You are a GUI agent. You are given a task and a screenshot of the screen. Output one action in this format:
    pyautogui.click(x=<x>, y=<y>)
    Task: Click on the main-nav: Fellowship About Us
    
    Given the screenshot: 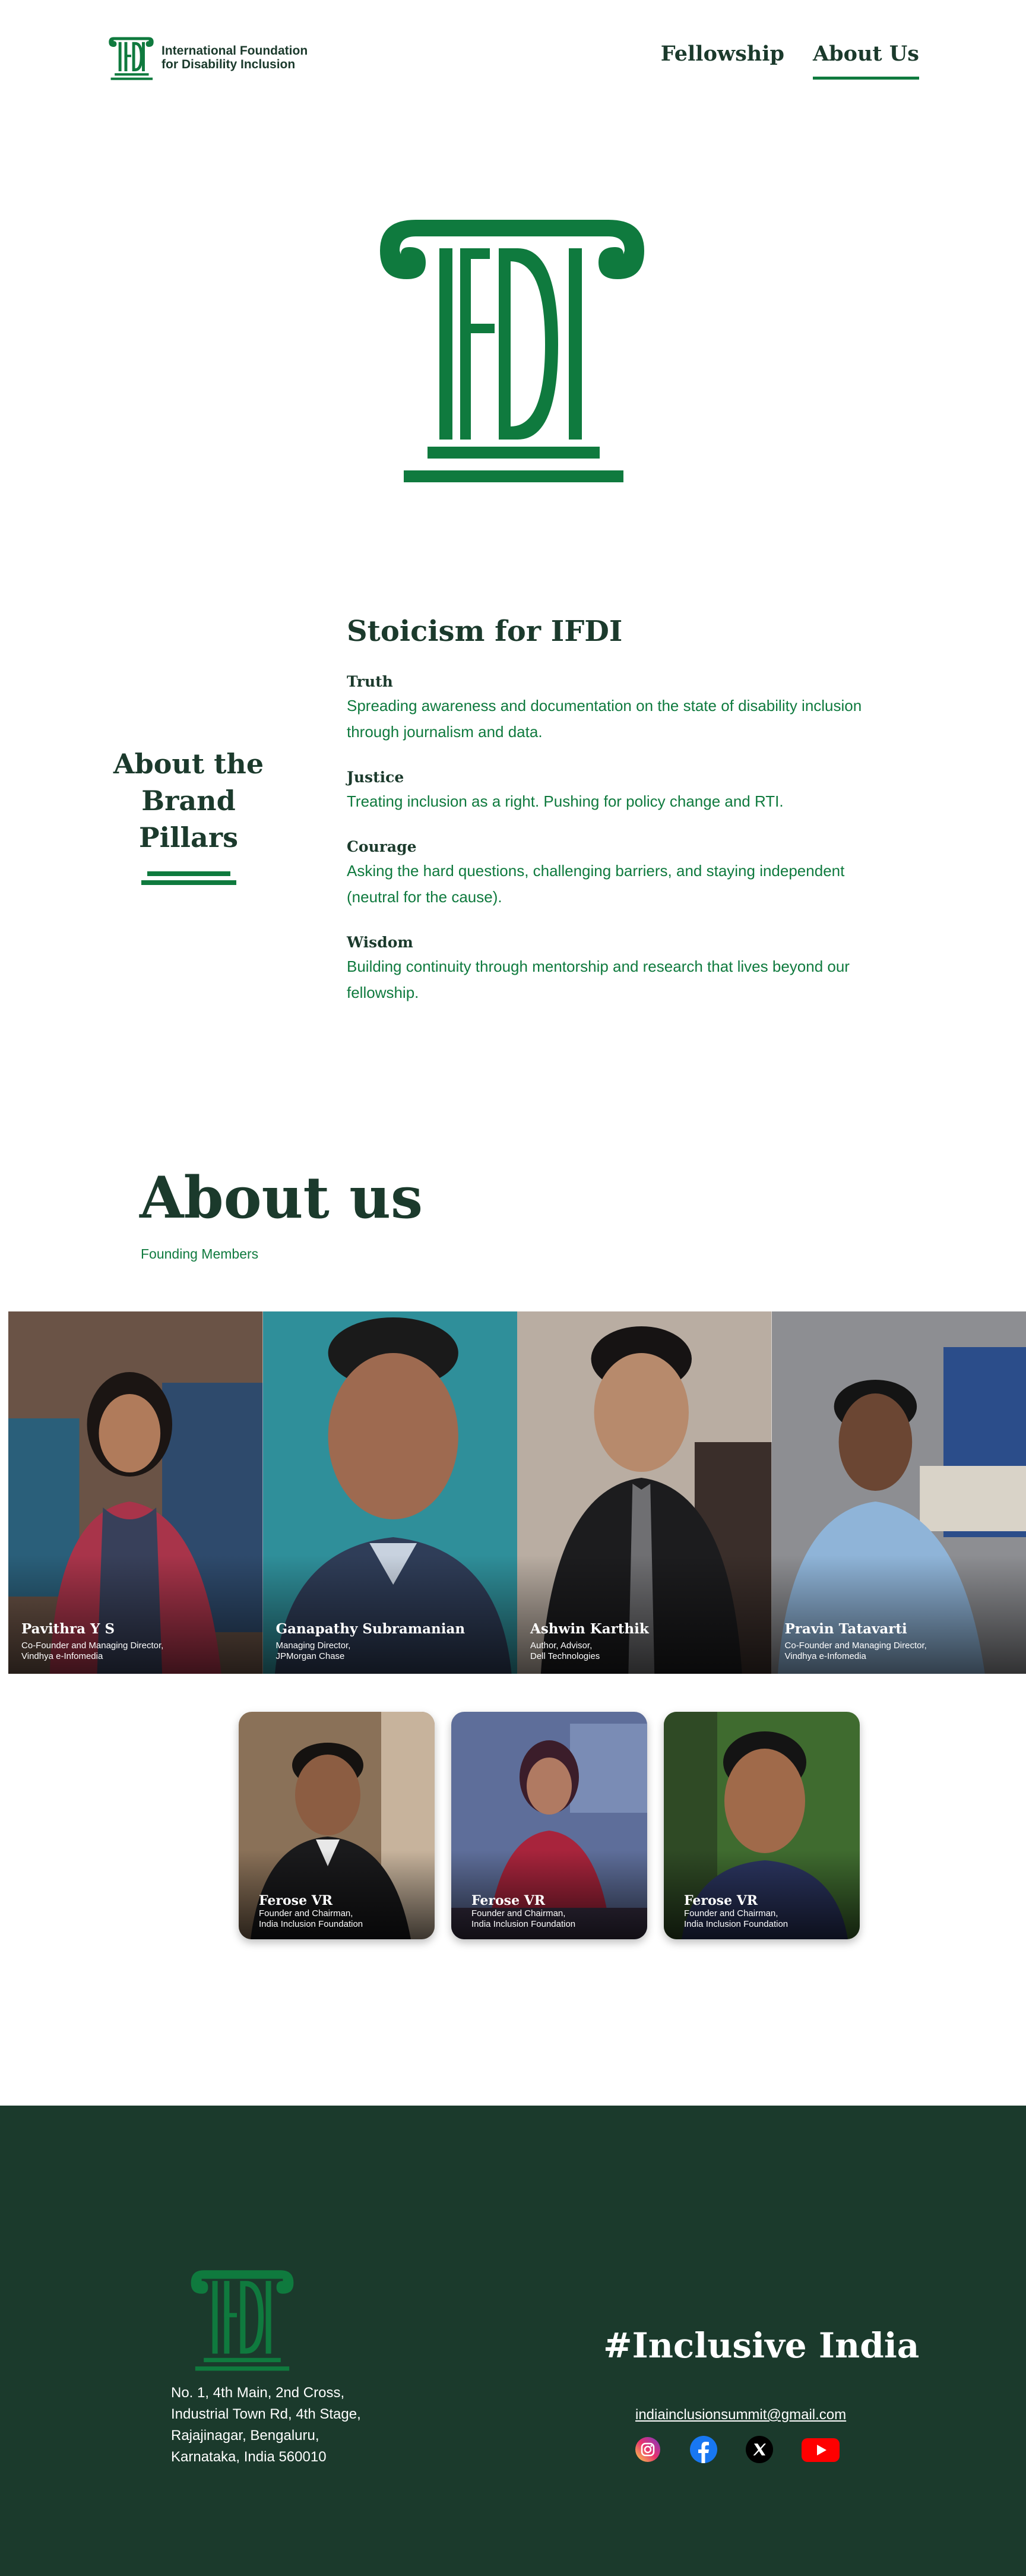 What is the action you would take?
    pyautogui.click(x=790, y=61)
    